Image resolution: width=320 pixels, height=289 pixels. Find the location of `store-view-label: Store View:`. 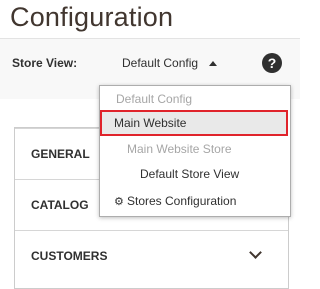

store-view-label: Store View: is located at coordinates (45, 63).